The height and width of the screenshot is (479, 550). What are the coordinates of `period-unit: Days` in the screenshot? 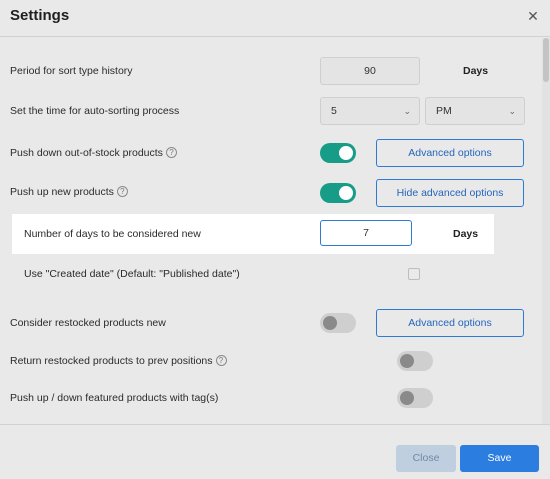 It's located at (476, 71).